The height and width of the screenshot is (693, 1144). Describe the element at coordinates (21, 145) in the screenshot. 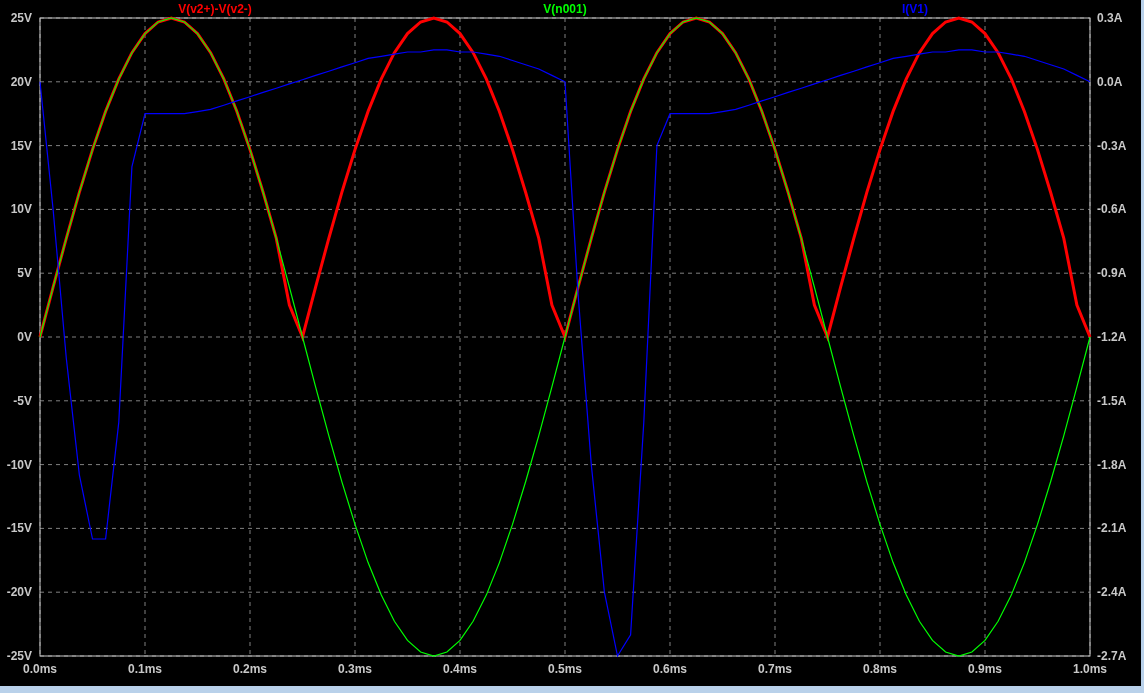

I see `axis-label: 15V` at that location.